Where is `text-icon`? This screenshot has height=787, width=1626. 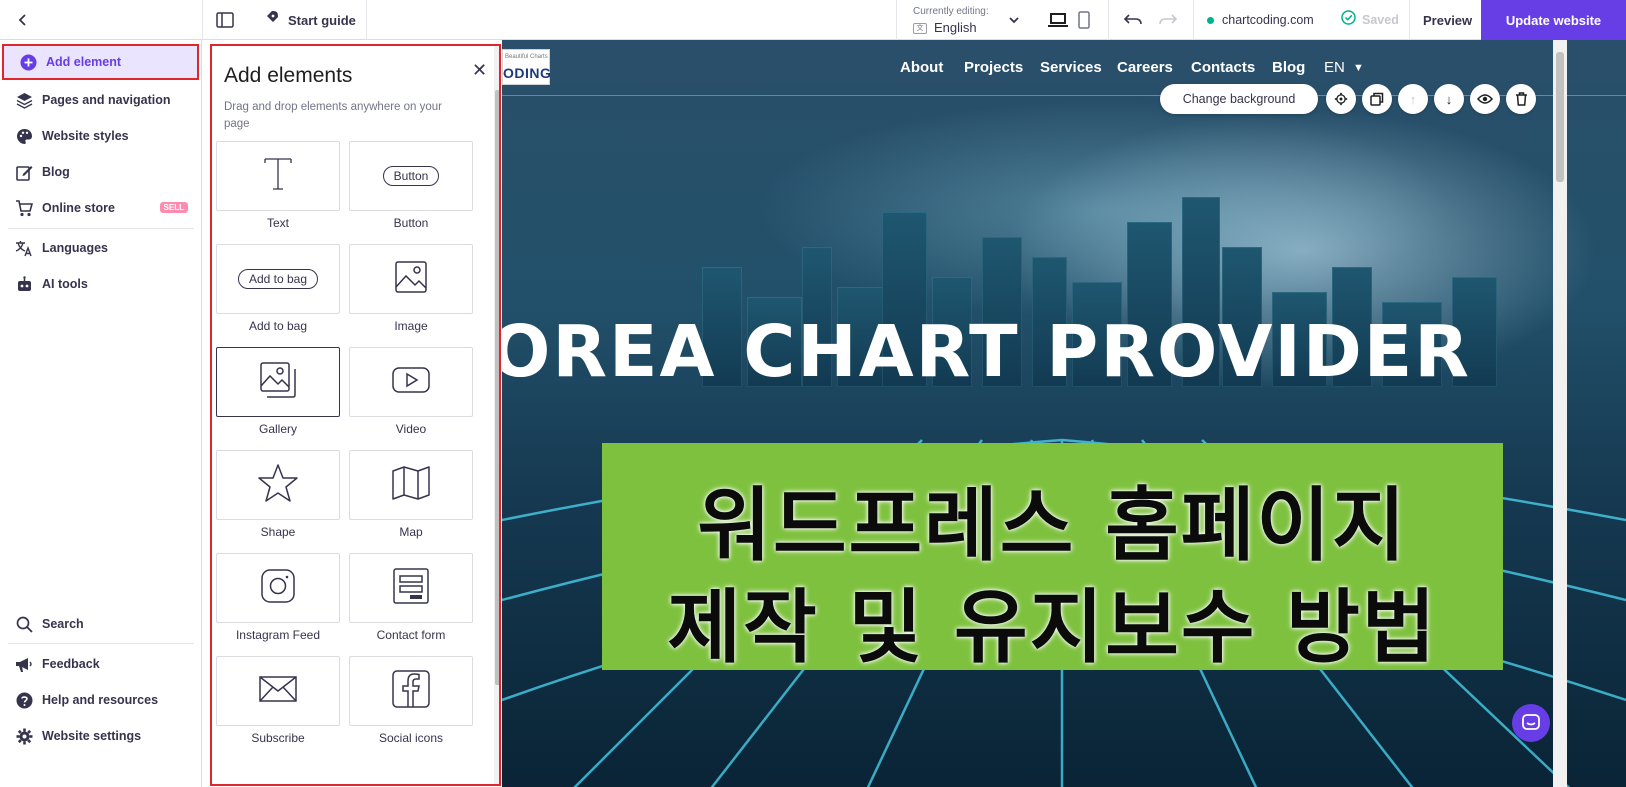
text-icon is located at coordinates (278, 176).